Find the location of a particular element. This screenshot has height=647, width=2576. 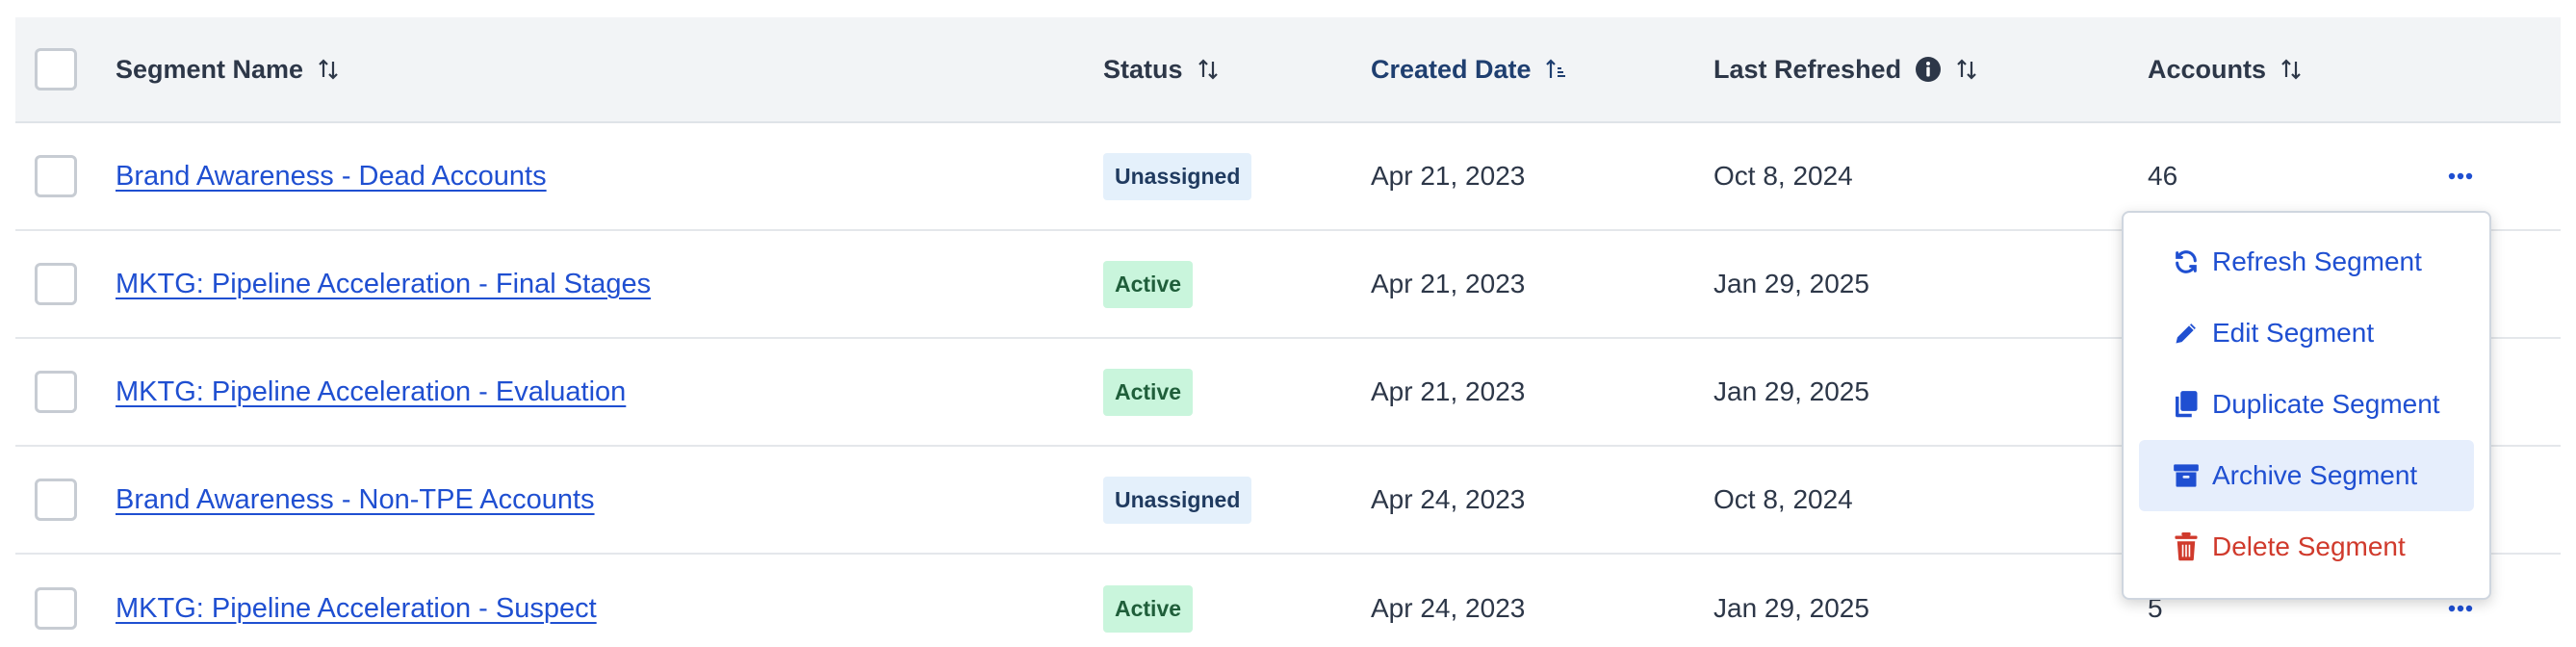

segment-link: MKTG: Pipeline Acceleration - Suspect is located at coordinates (356, 609).